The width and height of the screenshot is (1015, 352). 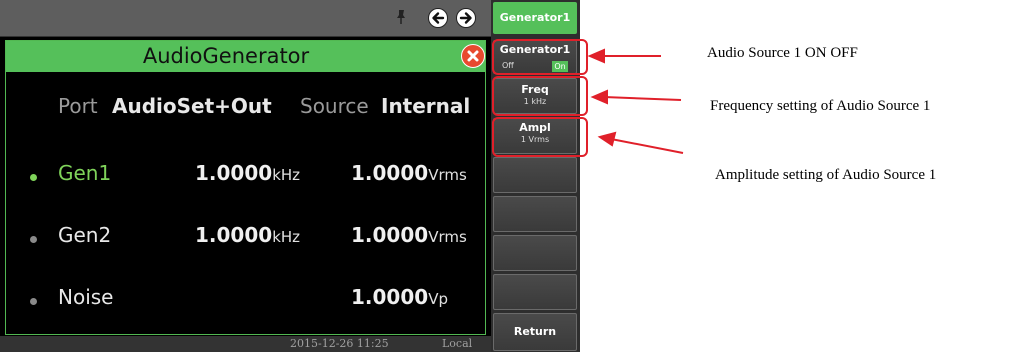 I want to click on annotation-source-on-off: Audio Source 1 ON OFF, so click(x=782, y=53).